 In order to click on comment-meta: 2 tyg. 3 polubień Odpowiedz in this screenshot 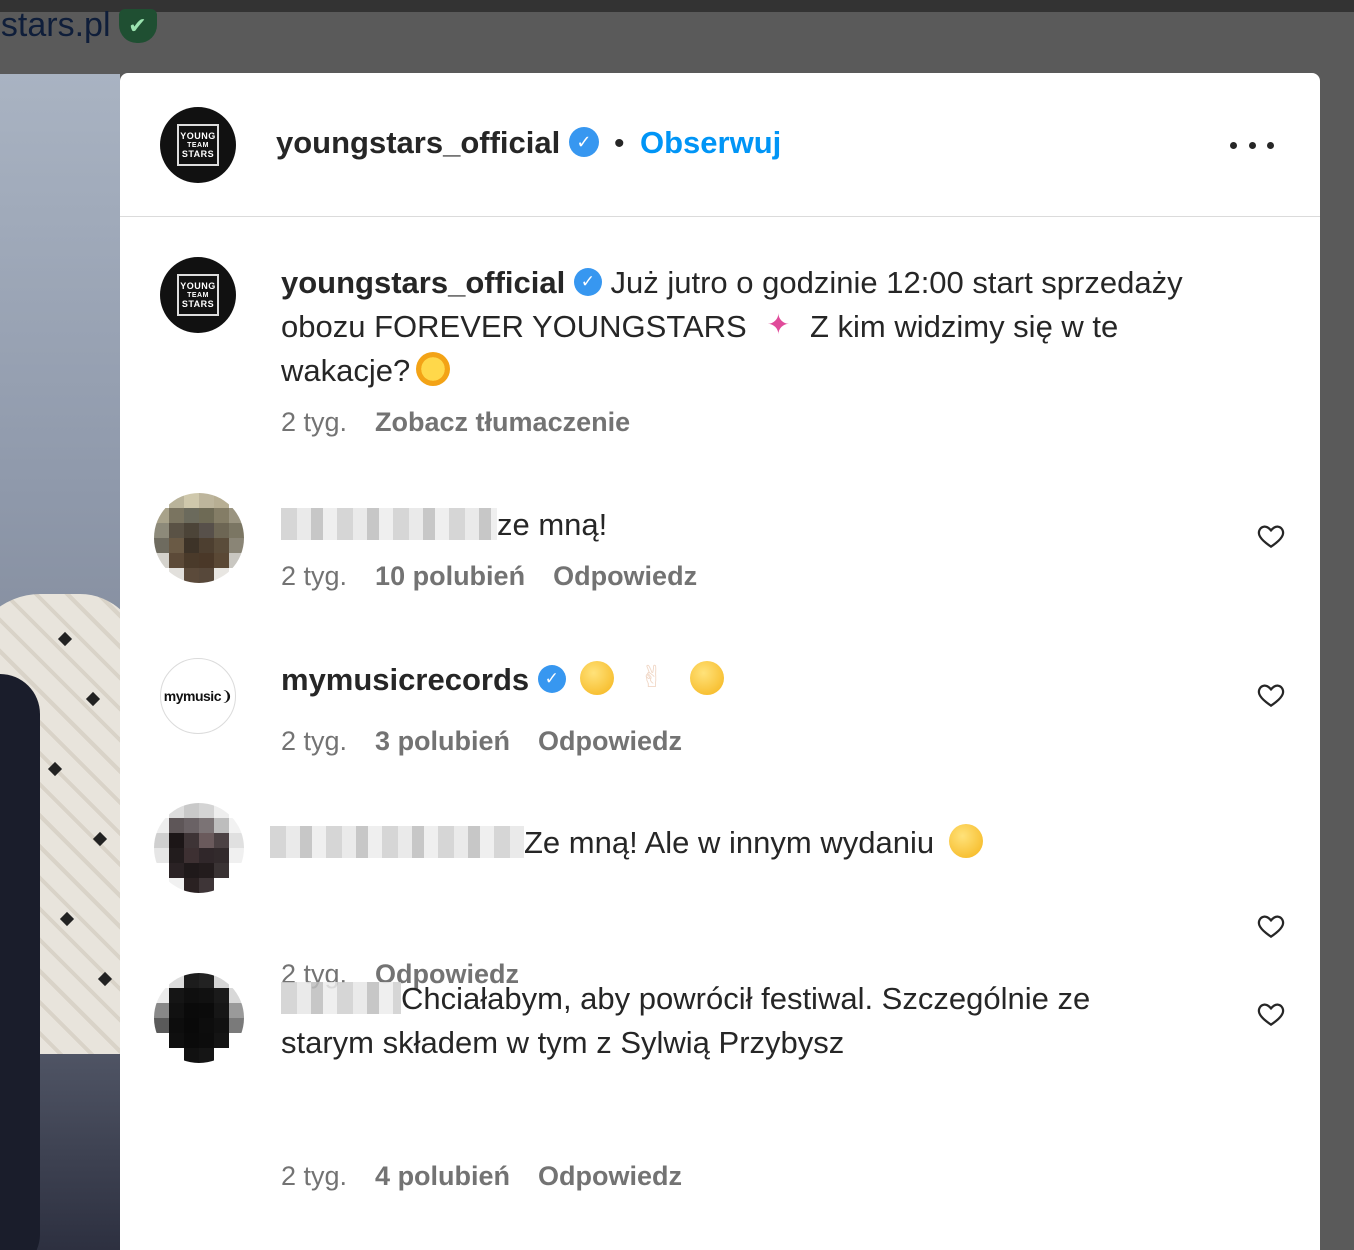, I will do `click(481, 741)`.